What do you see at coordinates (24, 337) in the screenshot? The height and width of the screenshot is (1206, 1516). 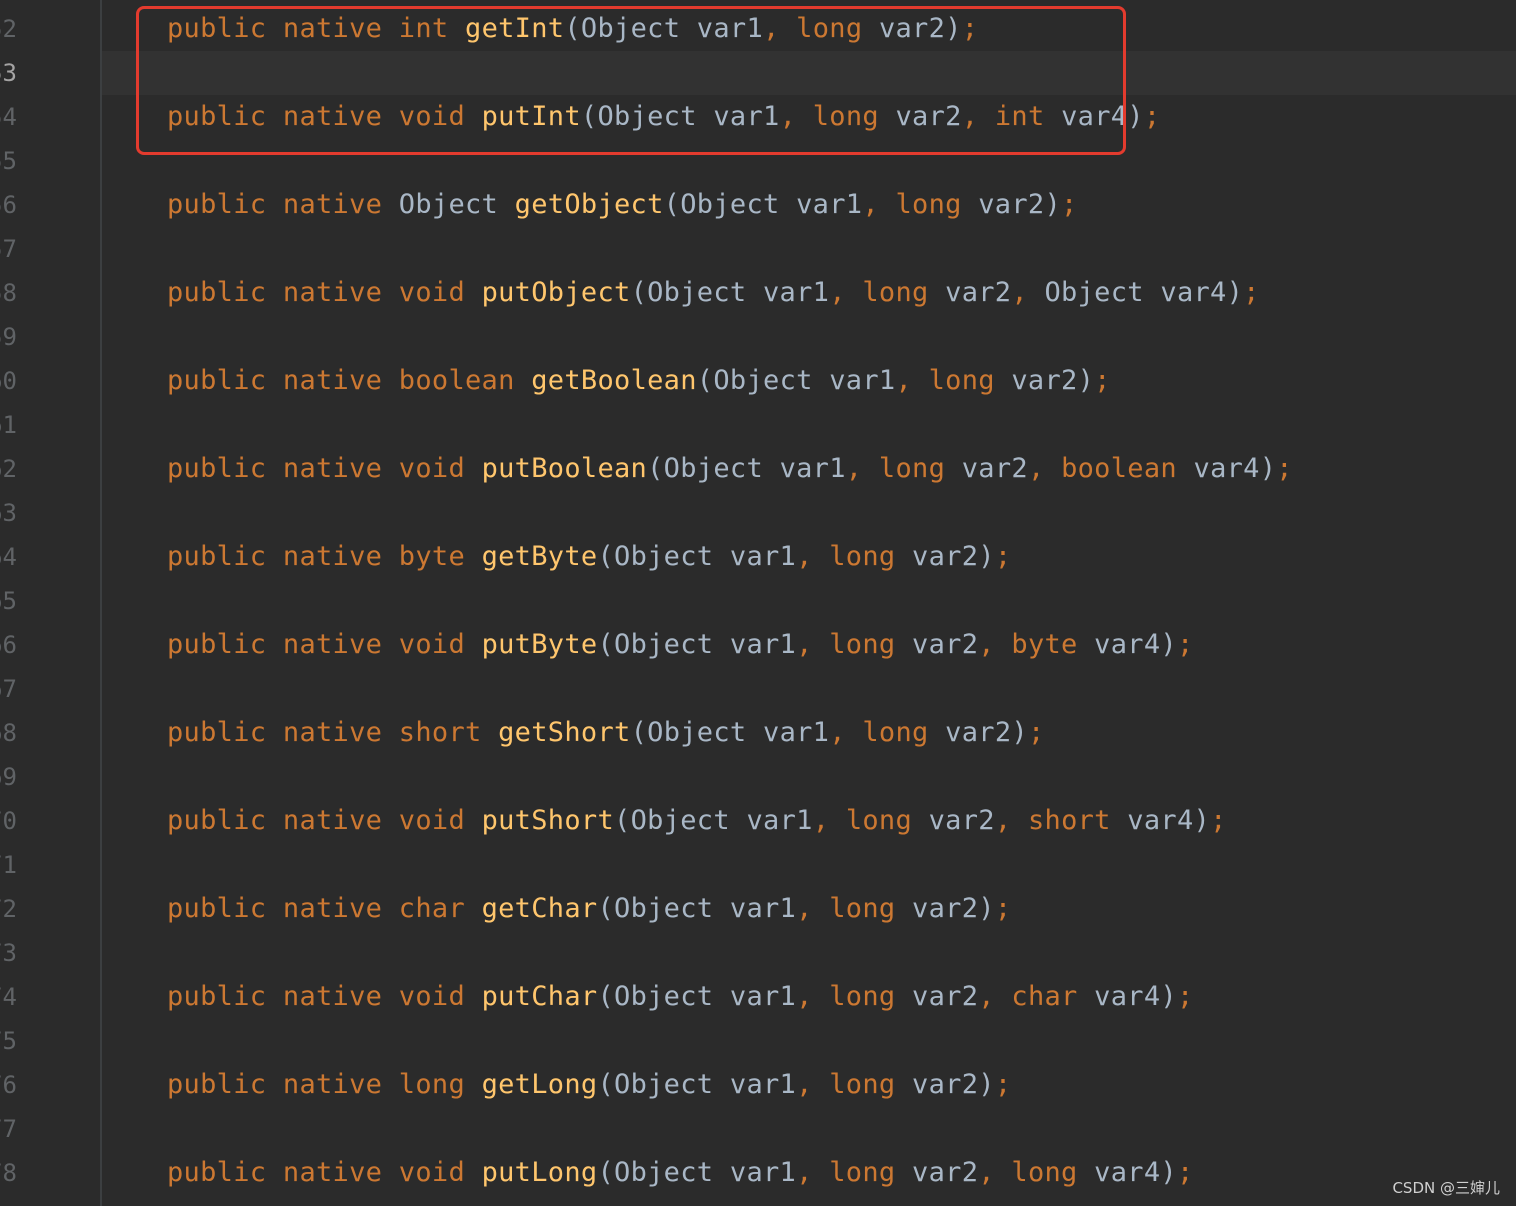 I see `line-number: 59` at bounding box center [24, 337].